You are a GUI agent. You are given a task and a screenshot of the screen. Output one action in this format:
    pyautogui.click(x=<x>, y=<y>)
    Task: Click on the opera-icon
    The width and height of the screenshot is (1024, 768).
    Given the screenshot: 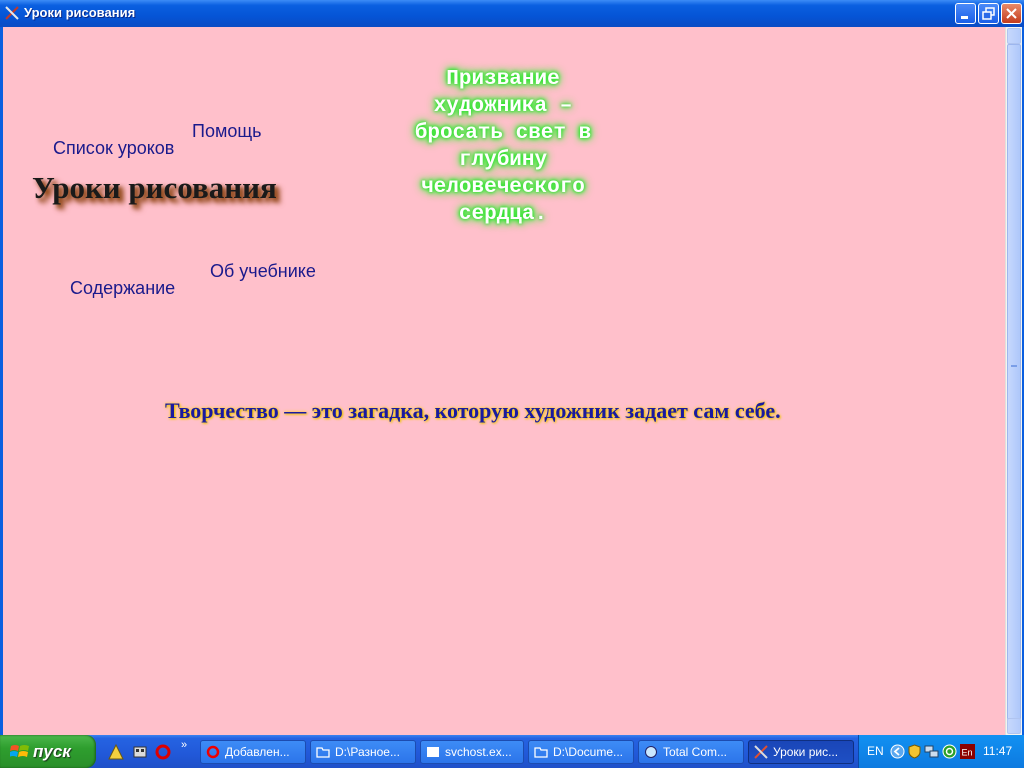 What is the action you would take?
    pyautogui.click(x=213, y=752)
    